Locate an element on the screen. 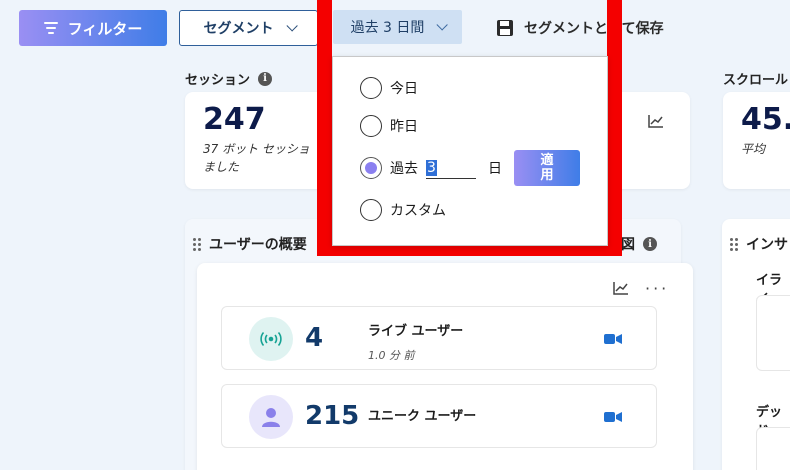 This screenshot has width=790, height=470. sessions-label: セッション is located at coordinates (218, 80).